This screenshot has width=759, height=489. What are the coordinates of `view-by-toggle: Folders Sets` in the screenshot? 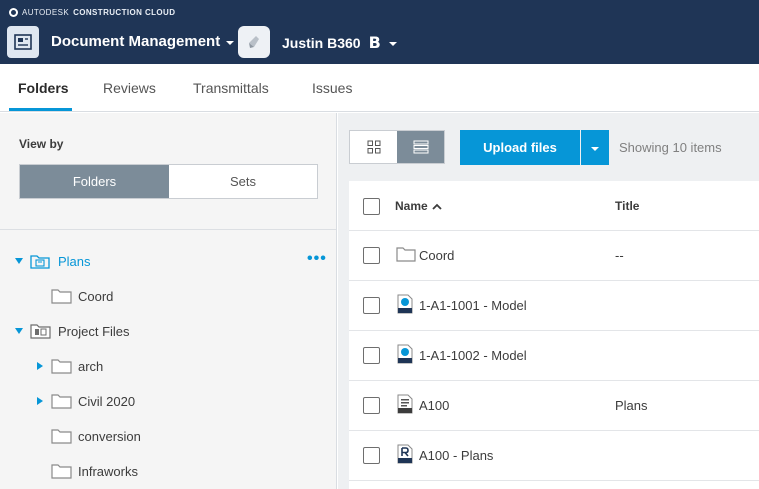 It's located at (168, 181).